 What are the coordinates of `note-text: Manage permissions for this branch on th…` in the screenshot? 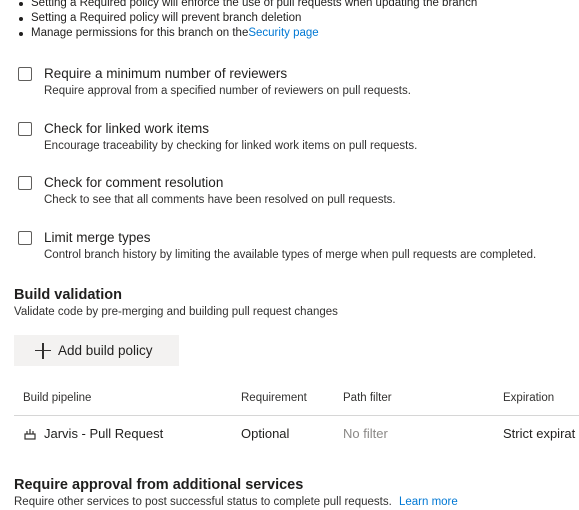 It's located at (140, 33).